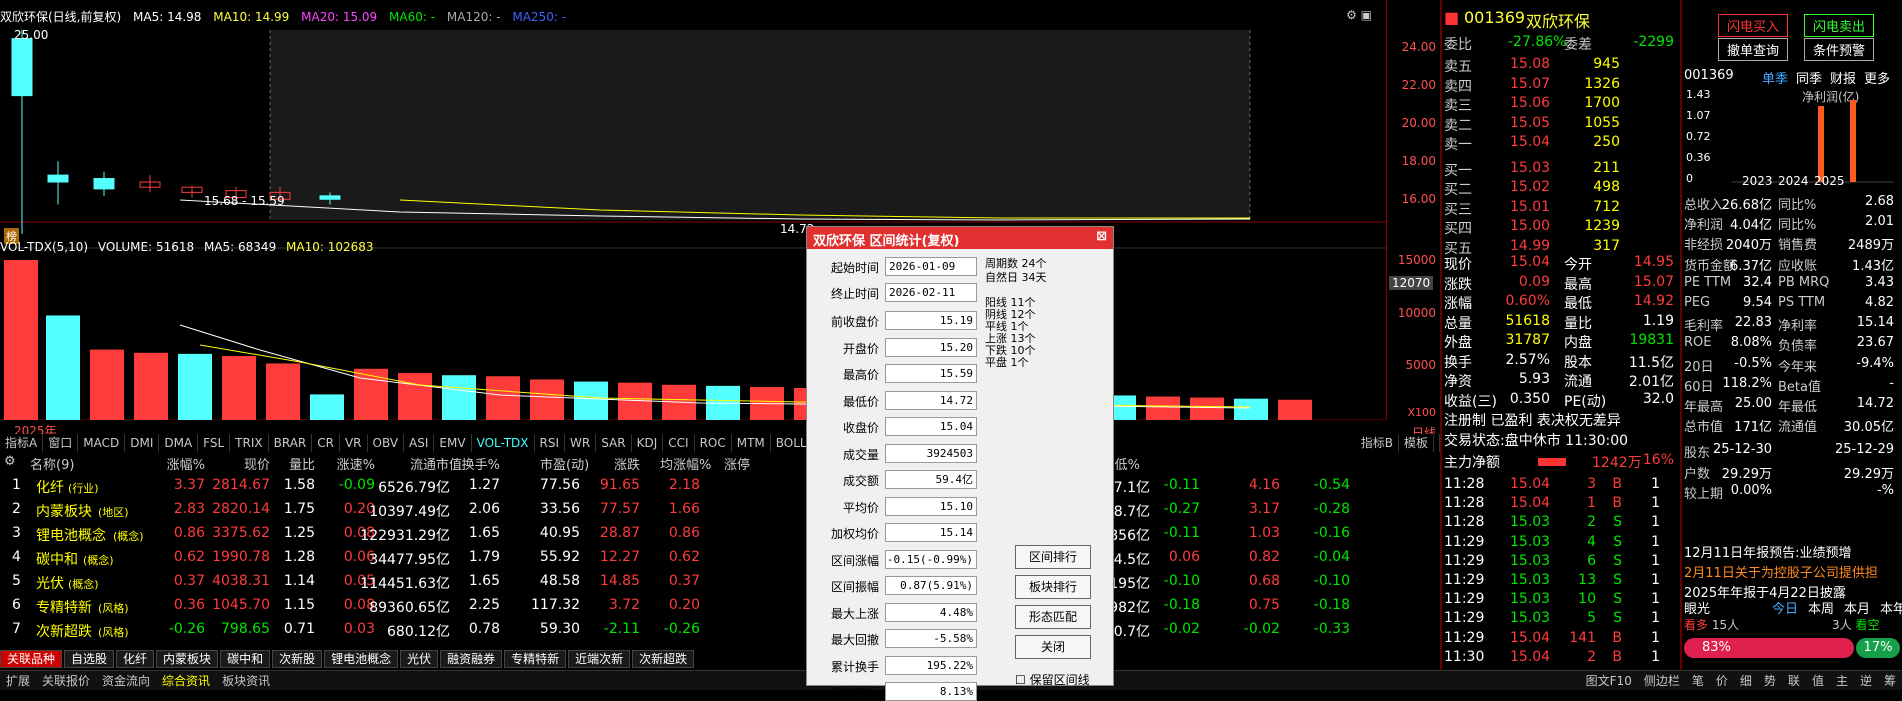 The width and height of the screenshot is (1902, 701). I want to click on indicator-tab: DMA, so click(179, 443).